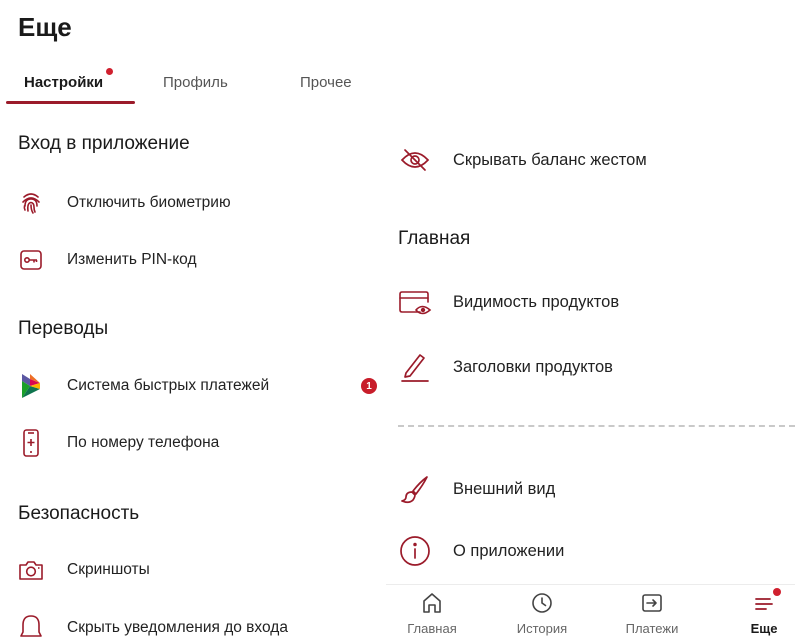  Describe the element at coordinates (596, 426) in the screenshot. I see `section-divider` at that location.